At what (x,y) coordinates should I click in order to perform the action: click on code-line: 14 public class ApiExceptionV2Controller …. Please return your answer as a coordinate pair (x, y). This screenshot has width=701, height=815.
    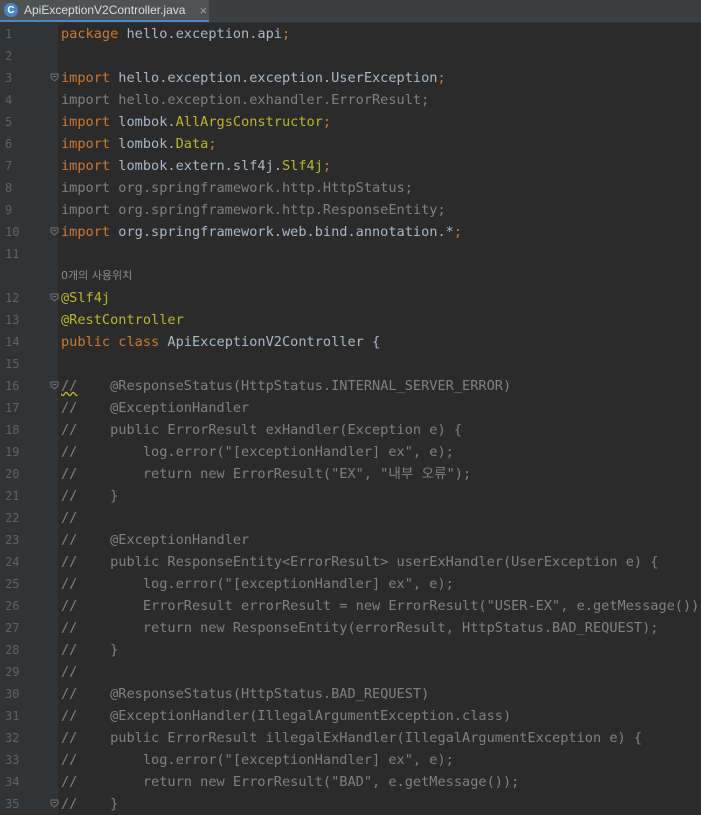
    Looking at the image, I should click on (350, 342).